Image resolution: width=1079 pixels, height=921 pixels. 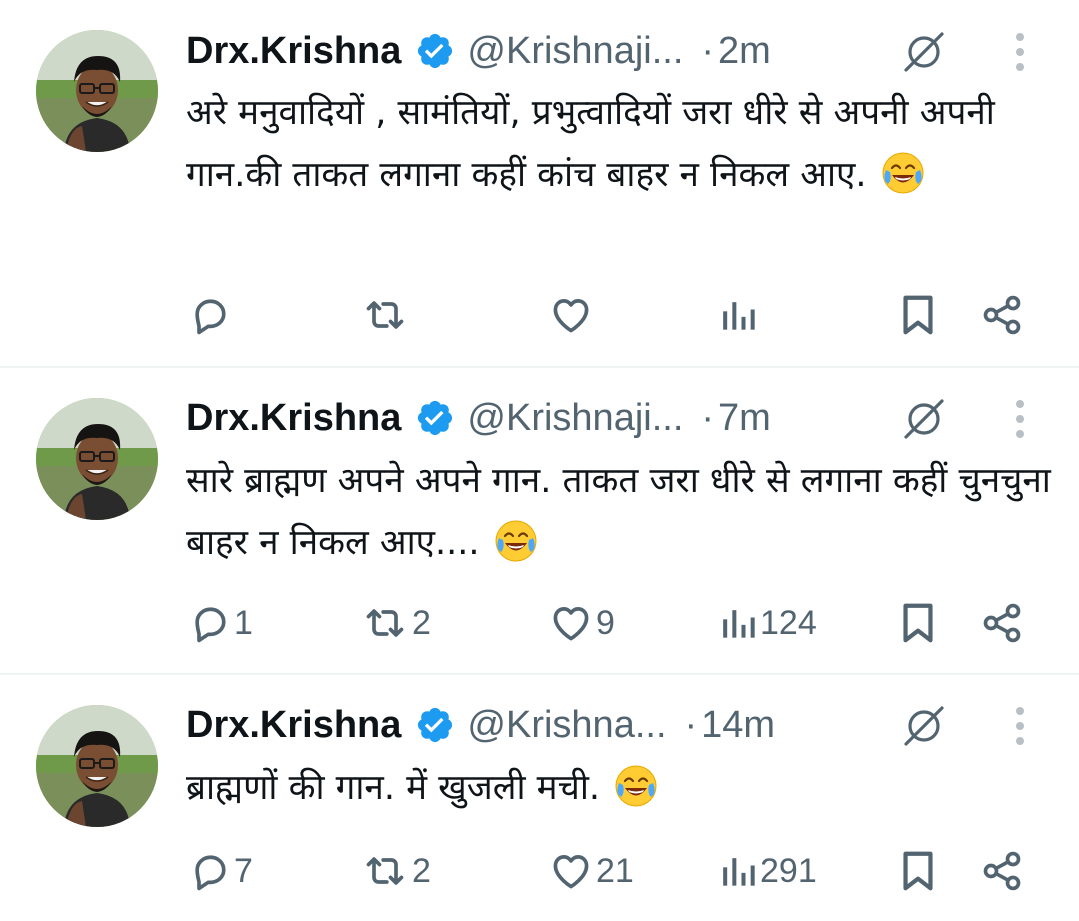 I want to click on timestamp: 14m, so click(x=738, y=725).